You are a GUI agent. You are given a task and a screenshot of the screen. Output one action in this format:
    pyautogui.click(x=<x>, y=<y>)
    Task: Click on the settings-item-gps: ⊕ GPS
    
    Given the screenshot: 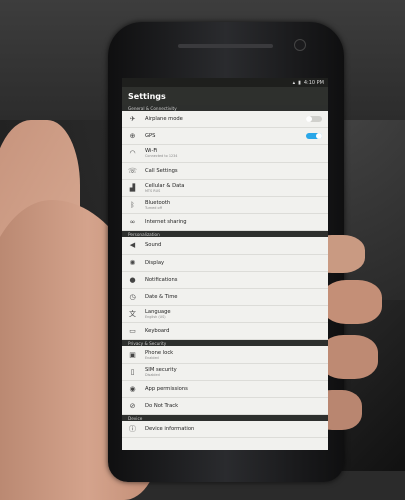 What is the action you would take?
    pyautogui.click(x=225, y=137)
    